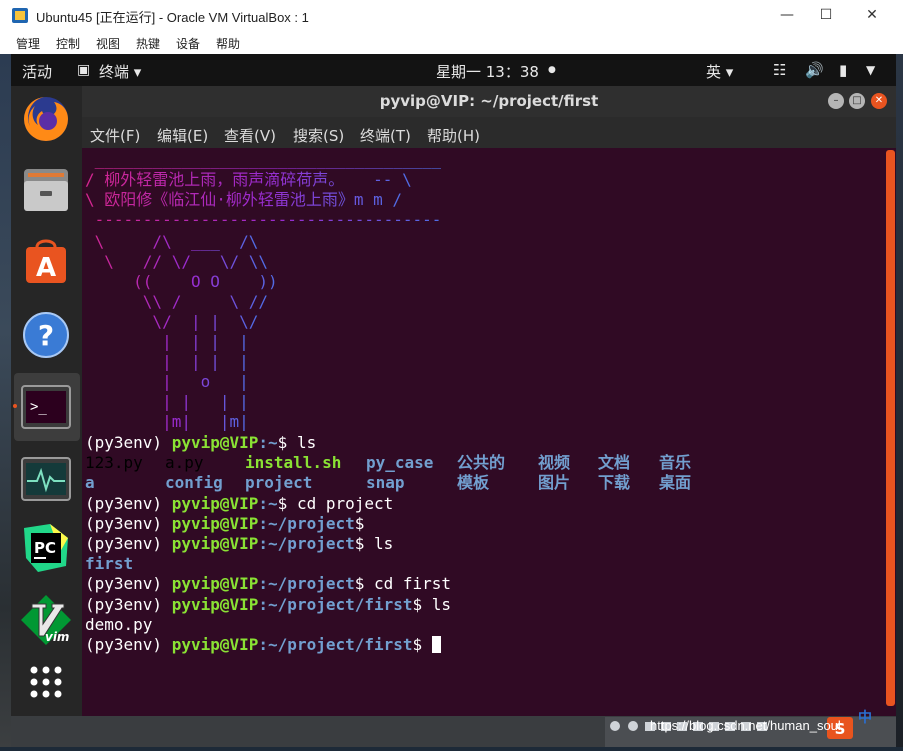 This screenshot has width=903, height=751. I want to click on ascii-line: \ /\ ___ /\, so click(172, 241).